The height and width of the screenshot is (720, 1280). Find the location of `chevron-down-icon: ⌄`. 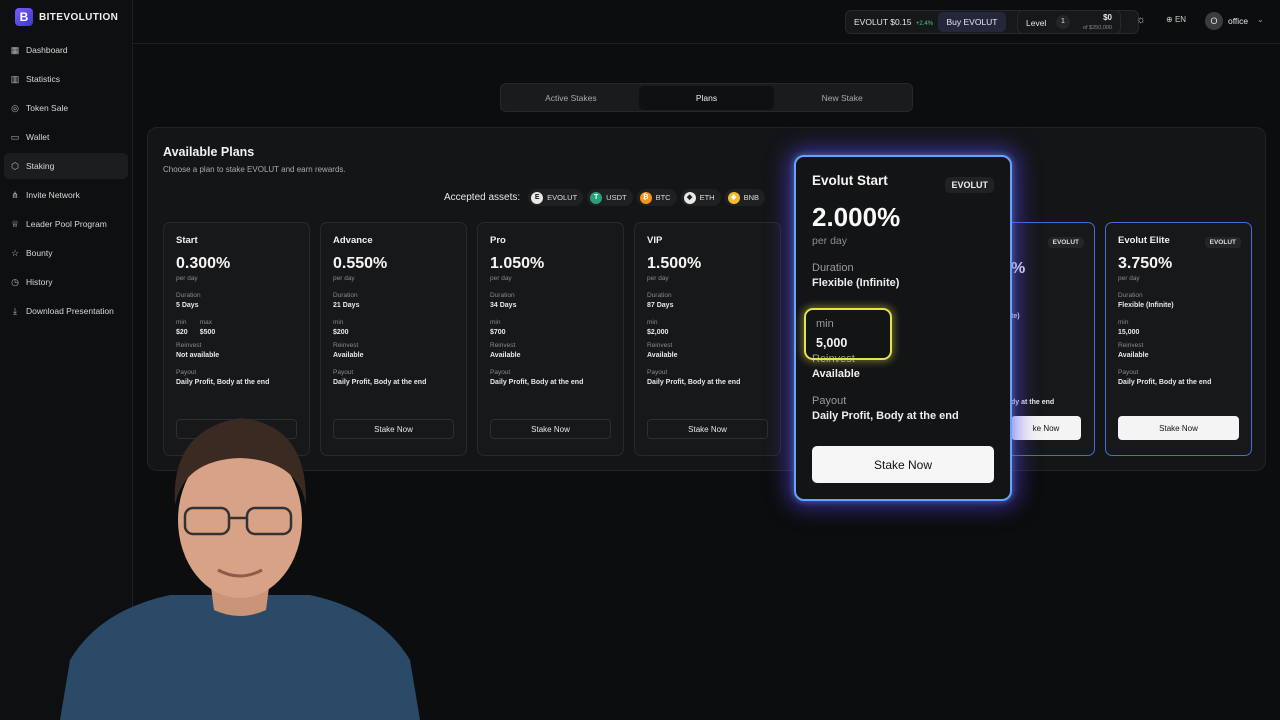

chevron-down-icon: ⌄ is located at coordinates (1260, 19).